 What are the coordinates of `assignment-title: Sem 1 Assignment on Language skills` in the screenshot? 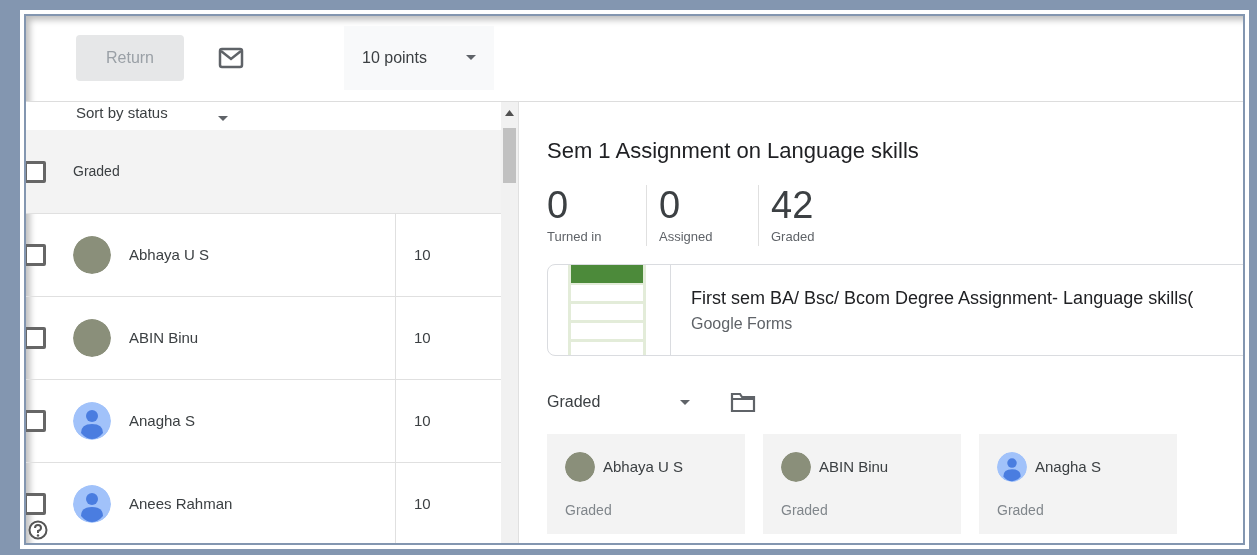 It's located at (733, 151).